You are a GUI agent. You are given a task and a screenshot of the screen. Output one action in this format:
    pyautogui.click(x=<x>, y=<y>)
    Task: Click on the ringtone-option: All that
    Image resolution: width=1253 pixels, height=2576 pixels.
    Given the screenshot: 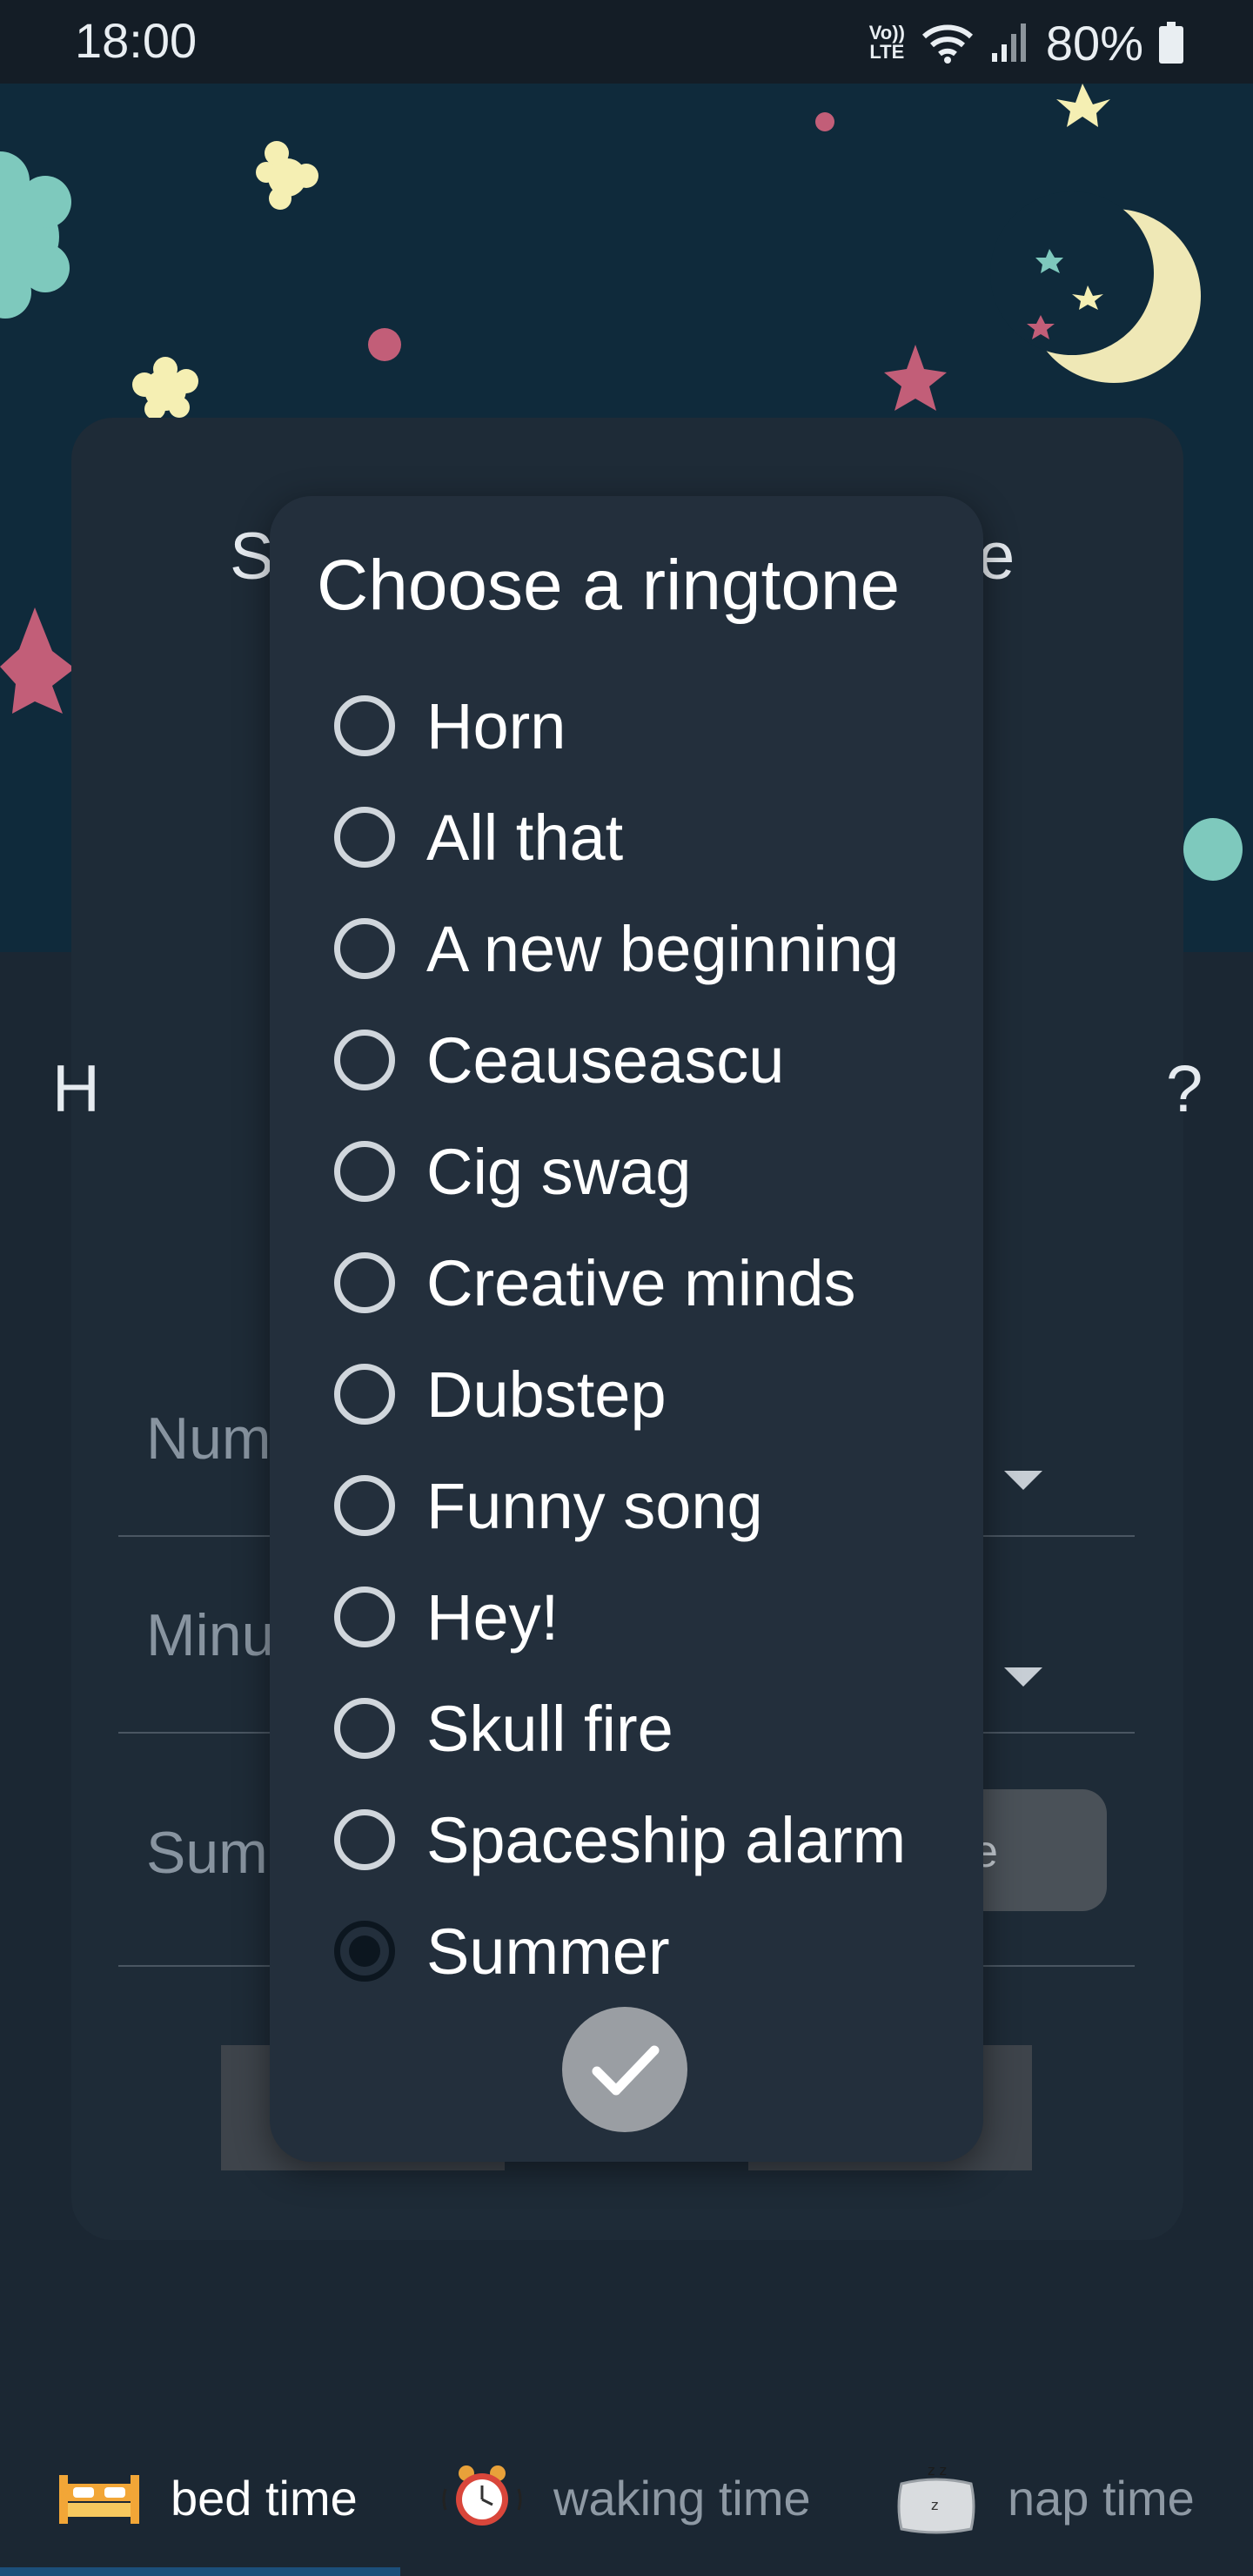 What is the action you would take?
    pyautogui.click(x=656, y=837)
    